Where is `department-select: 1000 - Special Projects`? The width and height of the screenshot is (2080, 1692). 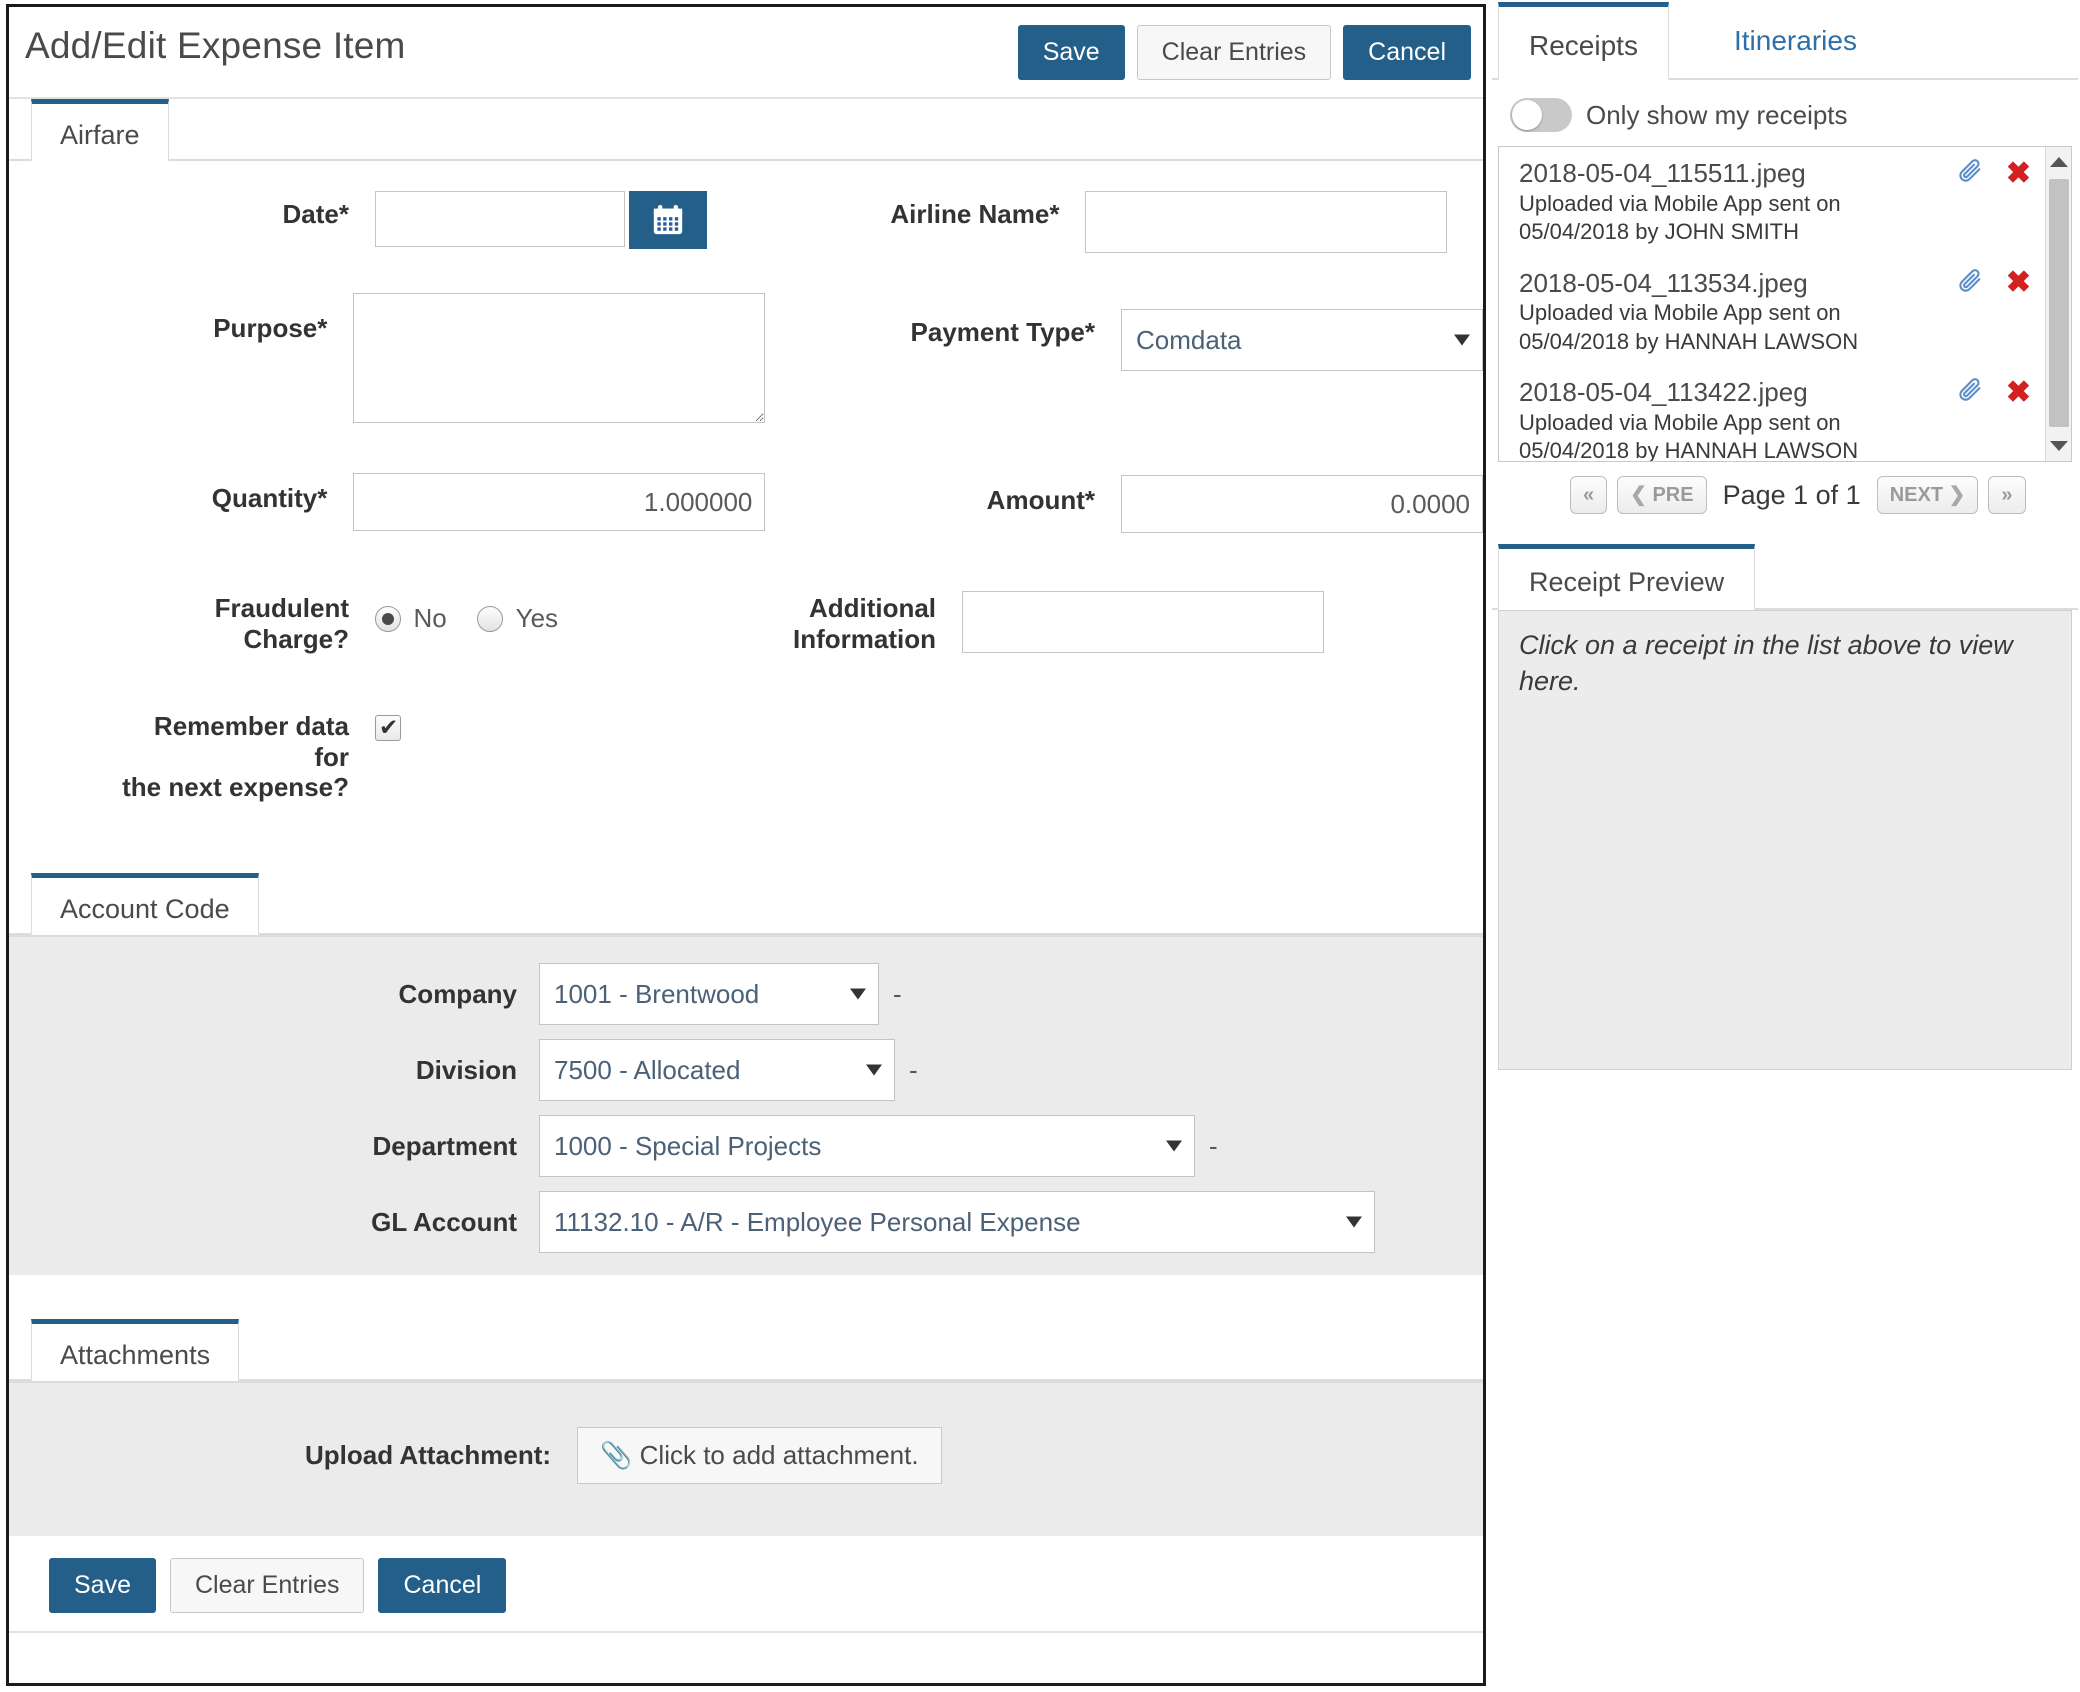 department-select: 1000 - Special Projects is located at coordinates (867, 1146).